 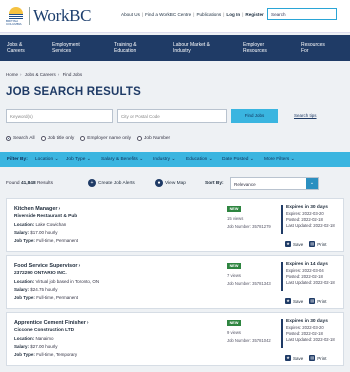 What do you see at coordinates (233, 14) in the screenshot?
I see `link-log-in: Log In` at bounding box center [233, 14].